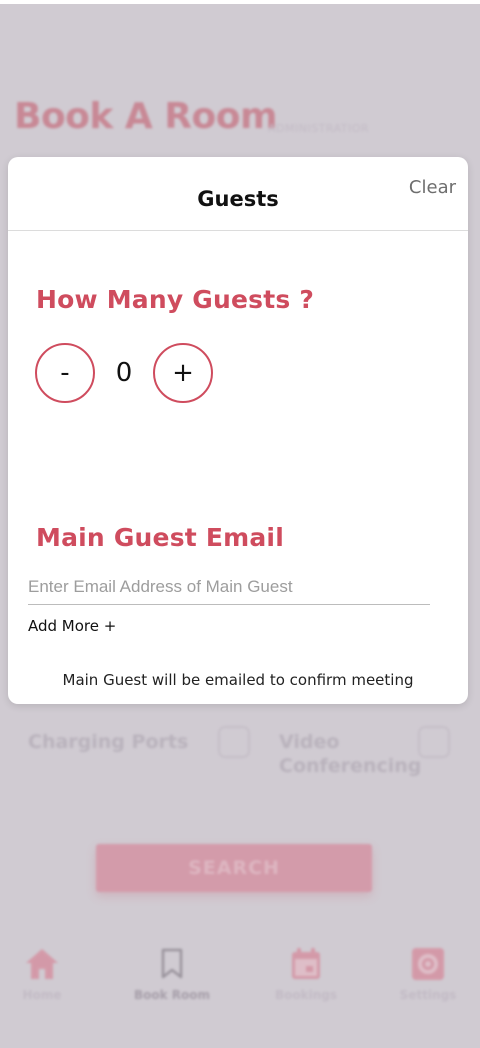 This screenshot has width=480, height=1048. What do you see at coordinates (234, 742) in the screenshot?
I see `charging-ports-checkbox` at bounding box center [234, 742].